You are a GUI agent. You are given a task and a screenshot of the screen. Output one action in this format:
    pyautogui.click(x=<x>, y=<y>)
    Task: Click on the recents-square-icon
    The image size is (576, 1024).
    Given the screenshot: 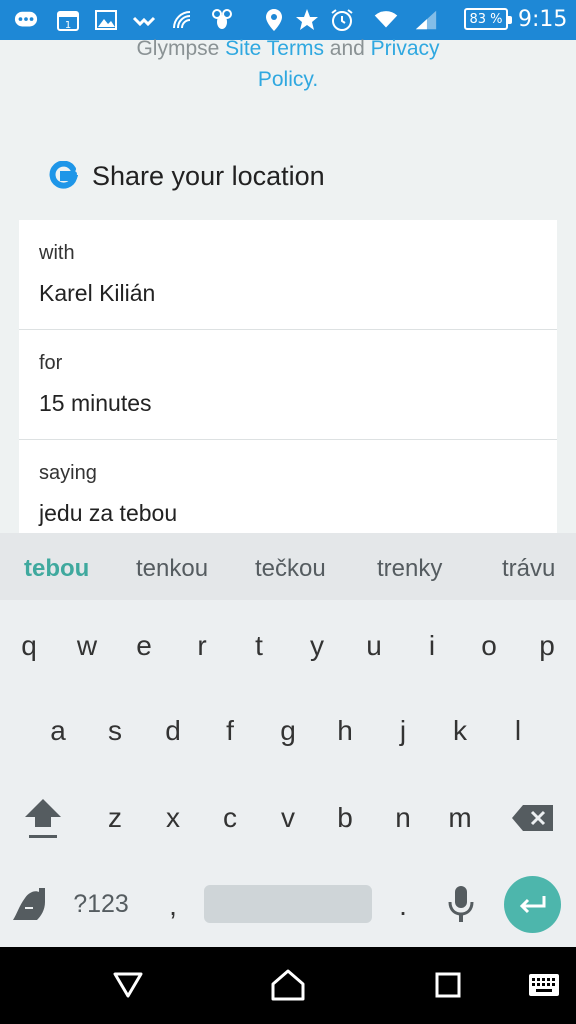 What is the action you would take?
    pyautogui.click(x=448, y=985)
    